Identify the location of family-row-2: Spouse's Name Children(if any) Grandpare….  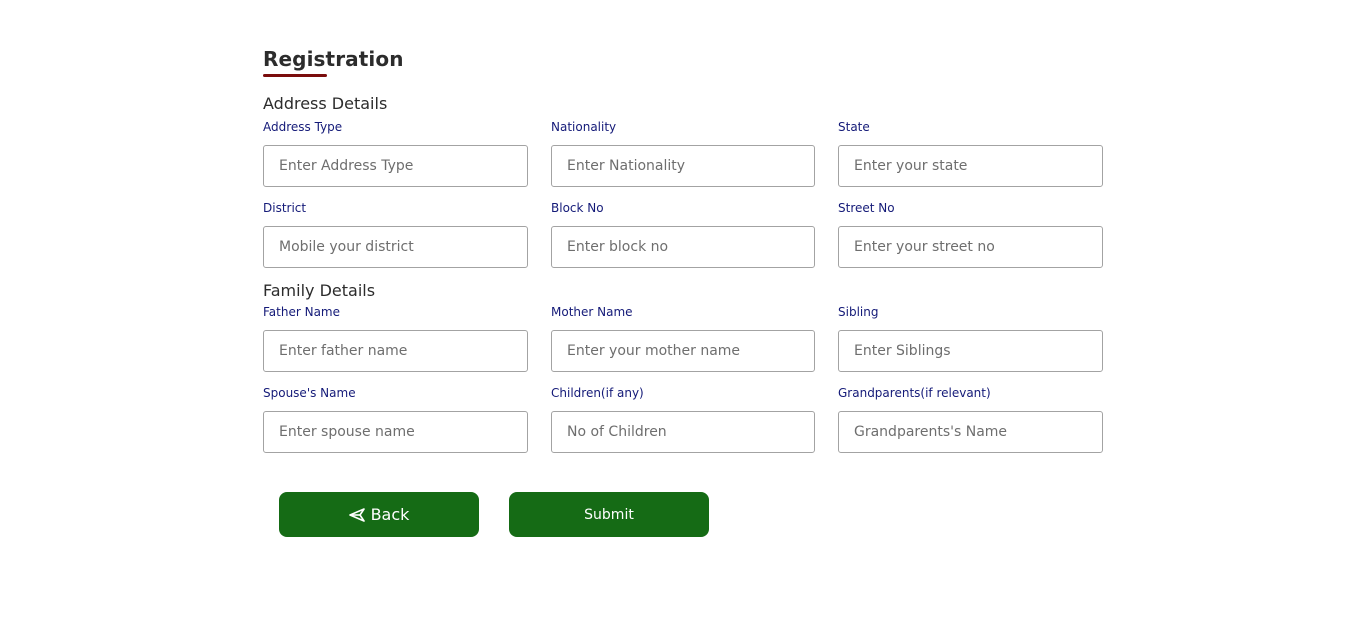
(683, 419).